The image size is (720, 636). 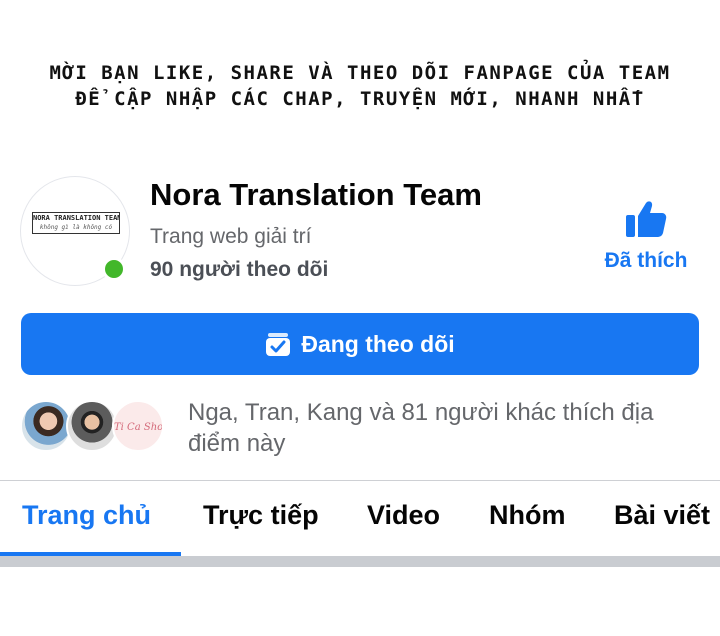 I want to click on friends-avatars: Ti Ca Shop, so click(x=100, y=428).